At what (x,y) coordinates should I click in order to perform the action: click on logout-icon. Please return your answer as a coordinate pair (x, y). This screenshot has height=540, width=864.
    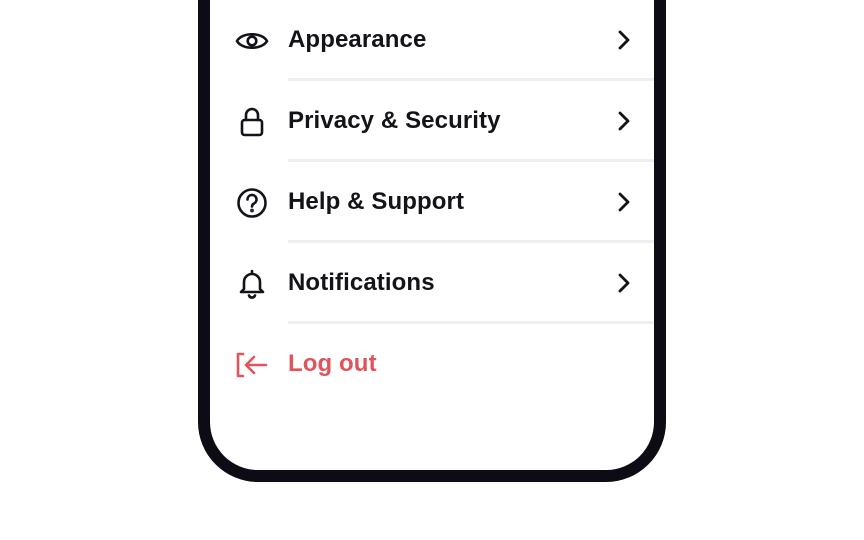
    Looking at the image, I should click on (252, 365).